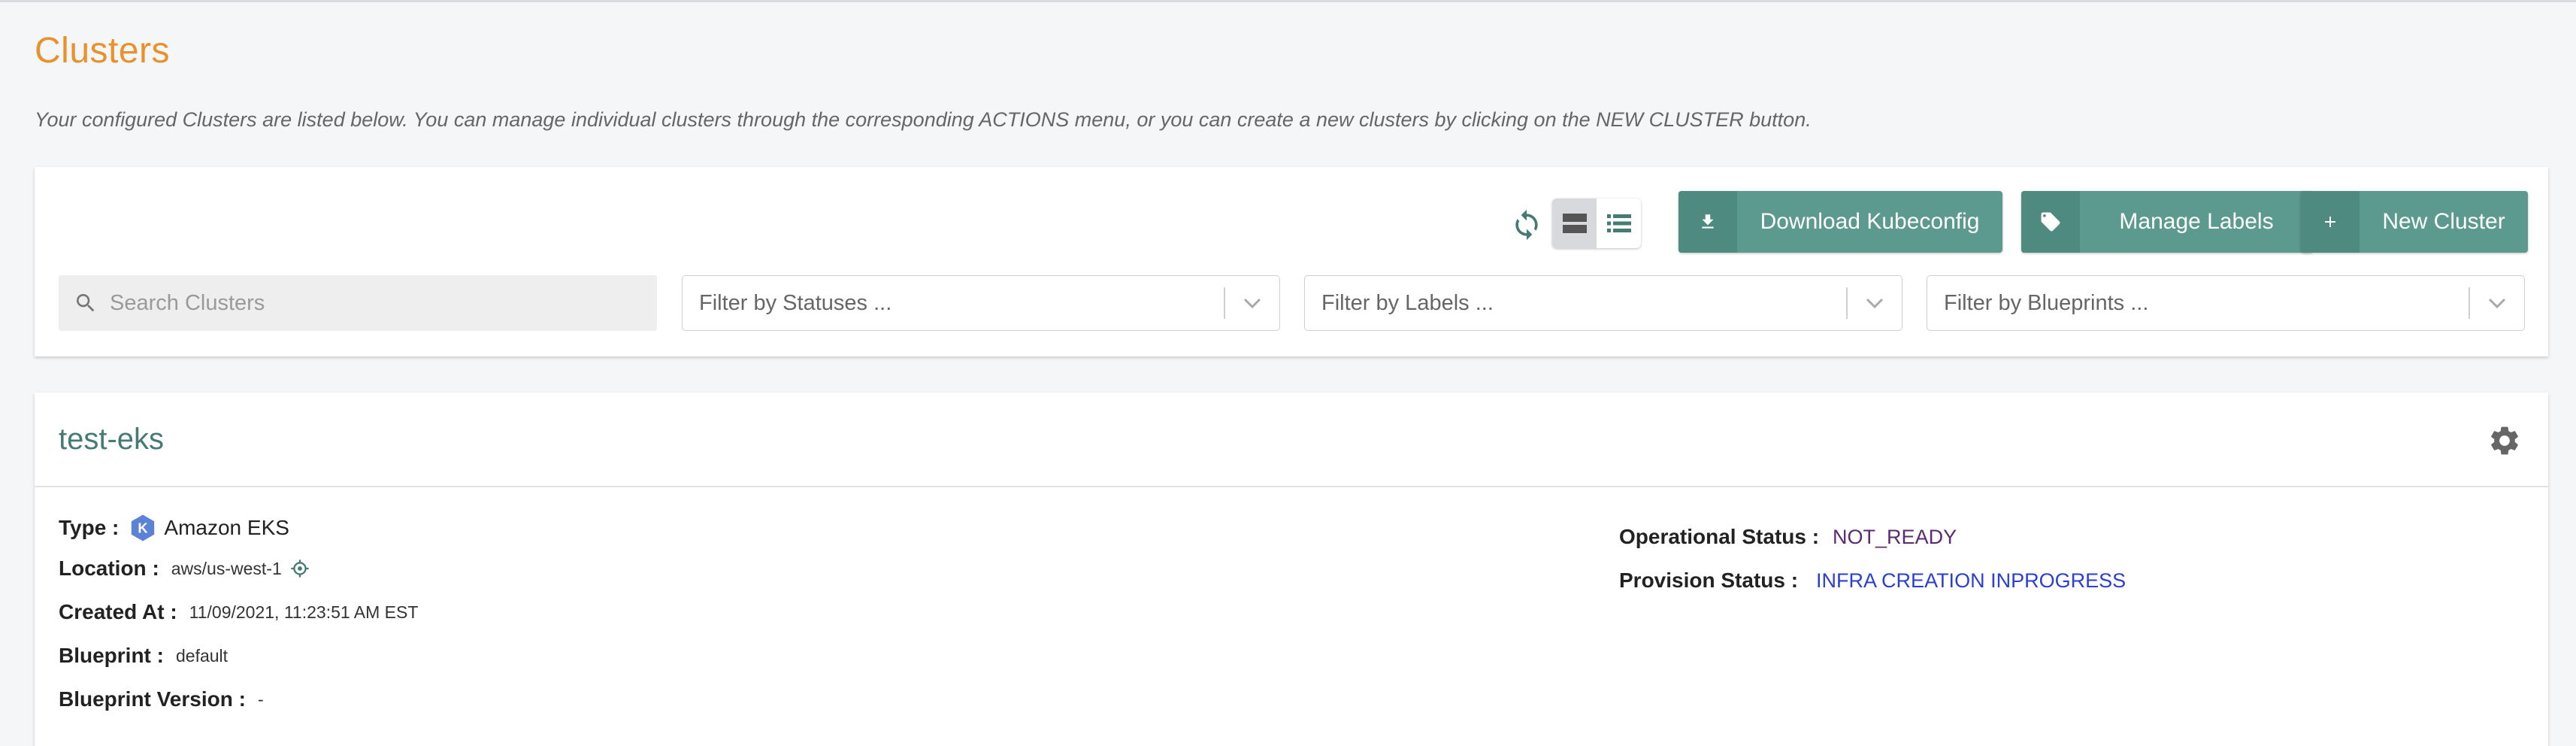  What do you see at coordinates (1719, 537) in the screenshot?
I see `operational-status-label: Operational Status :` at bounding box center [1719, 537].